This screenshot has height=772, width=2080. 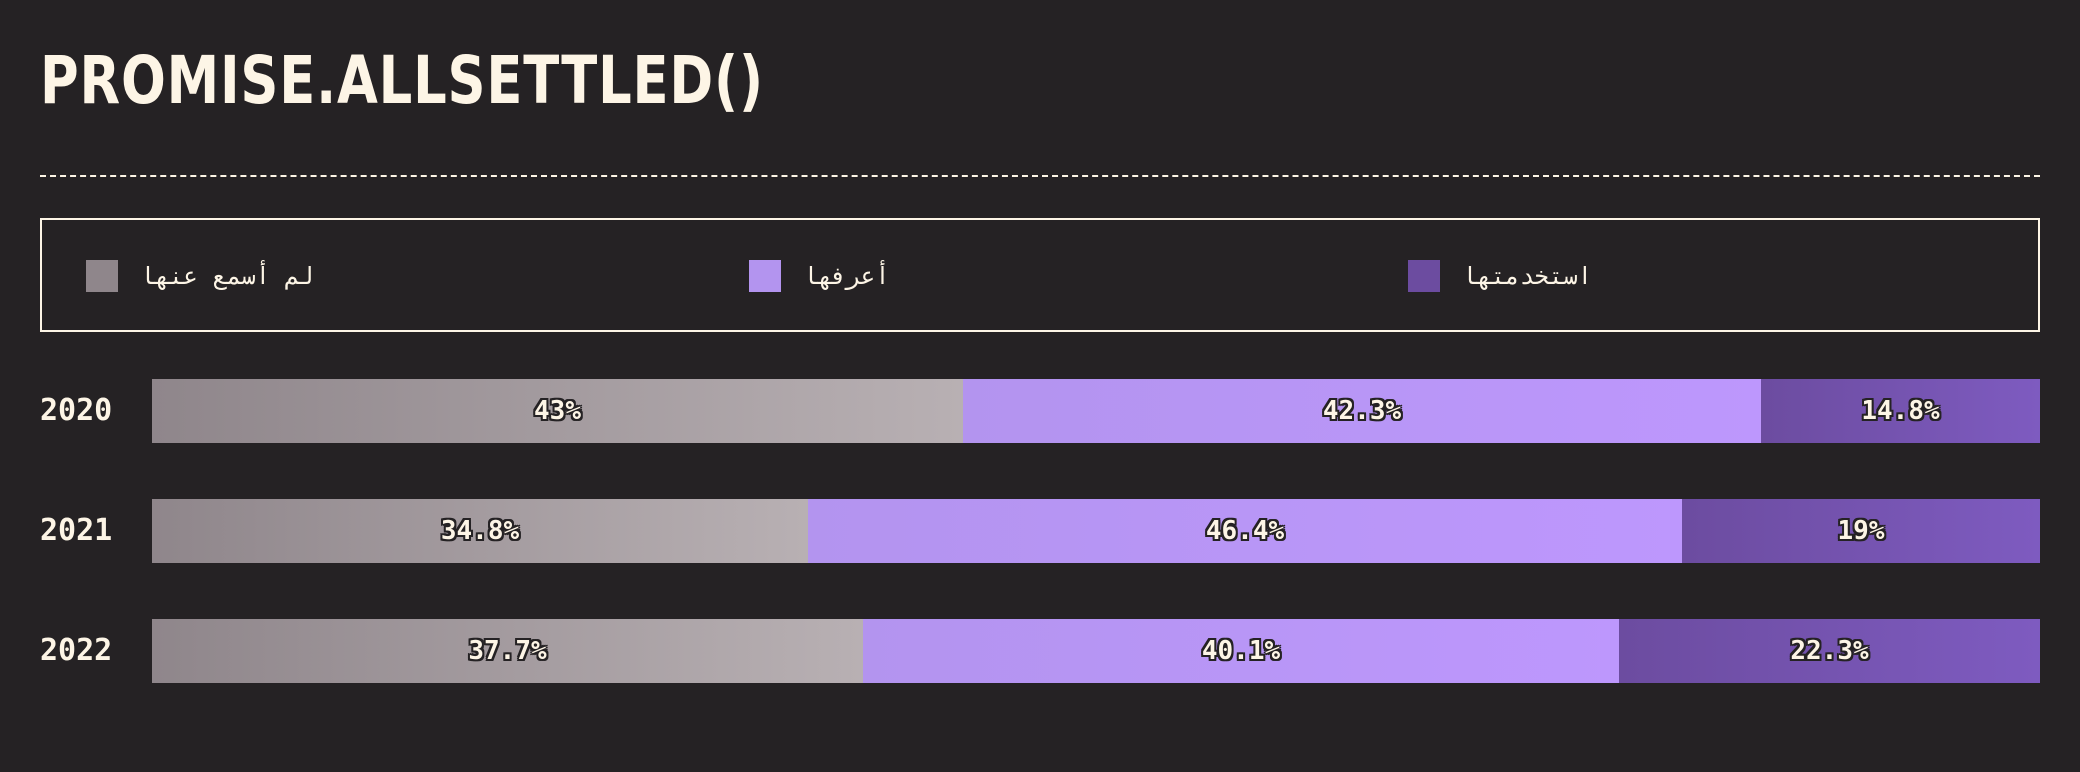 What do you see at coordinates (846, 276) in the screenshot?
I see `legend-label-know-it: أعرفها` at bounding box center [846, 276].